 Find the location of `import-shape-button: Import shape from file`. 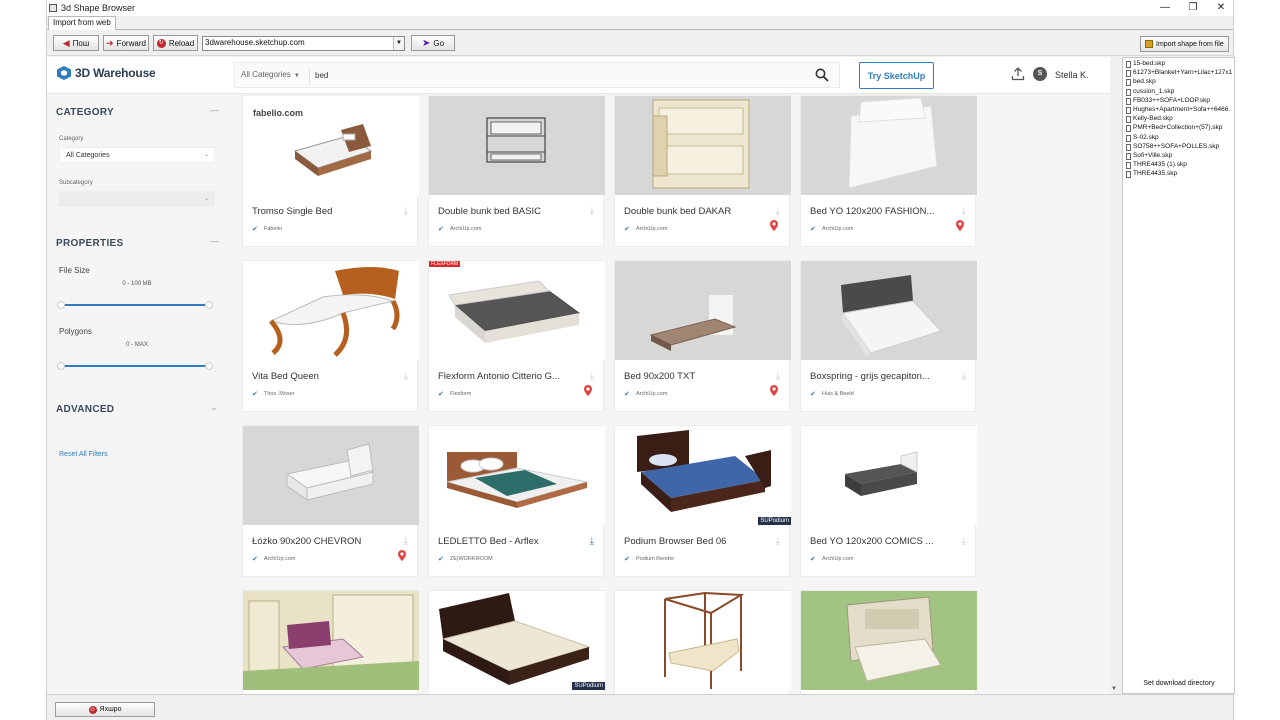

import-shape-button: Import shape from file is located at coordinates (1184, 44).